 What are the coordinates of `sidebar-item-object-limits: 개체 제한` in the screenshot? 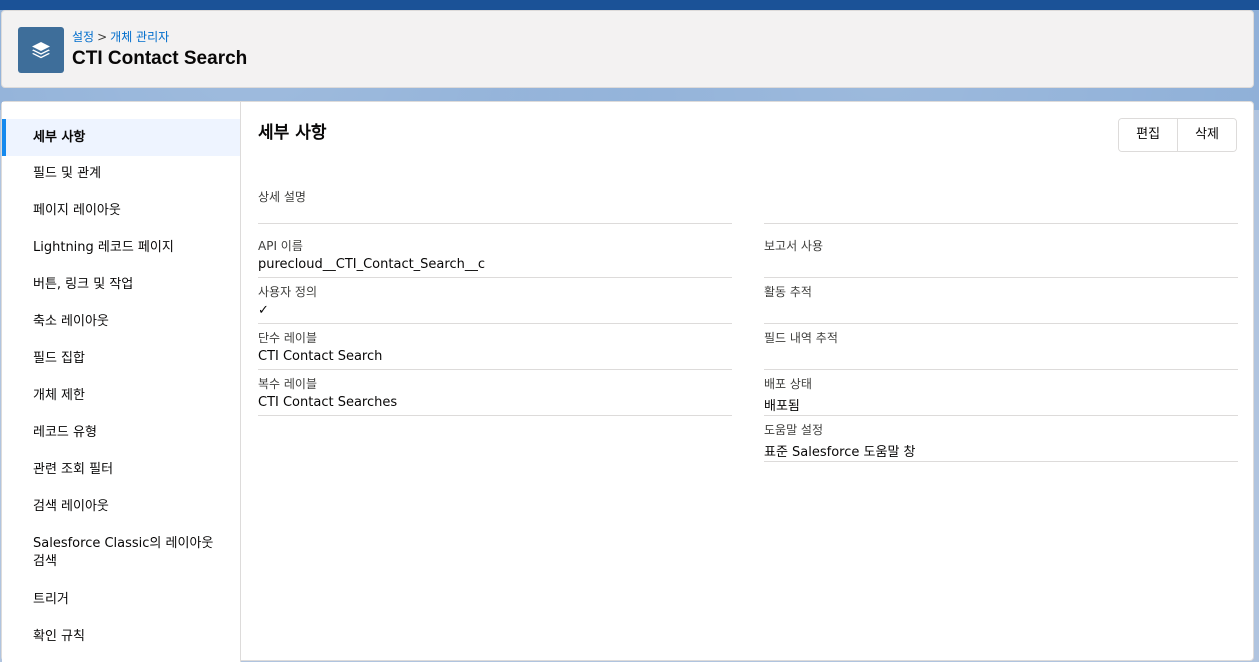 It's located at (121, 396).